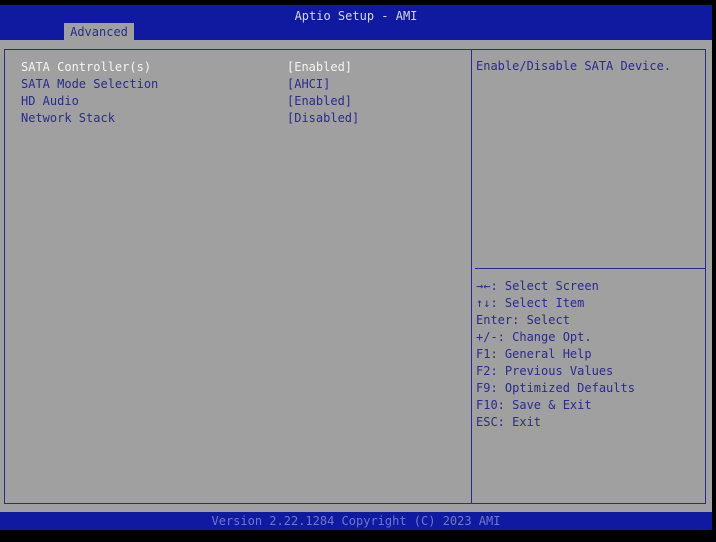 This screenshot has width=716, height=542. Describe the element at coordinates (356, 16) in the screenshot. I see `app-title: Aptio Setup - AMI` at that location.